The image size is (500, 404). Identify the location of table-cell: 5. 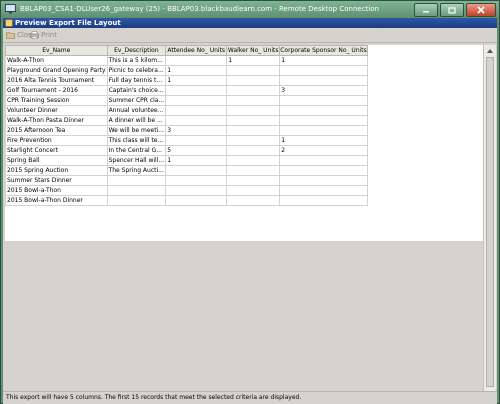
(196, 150).